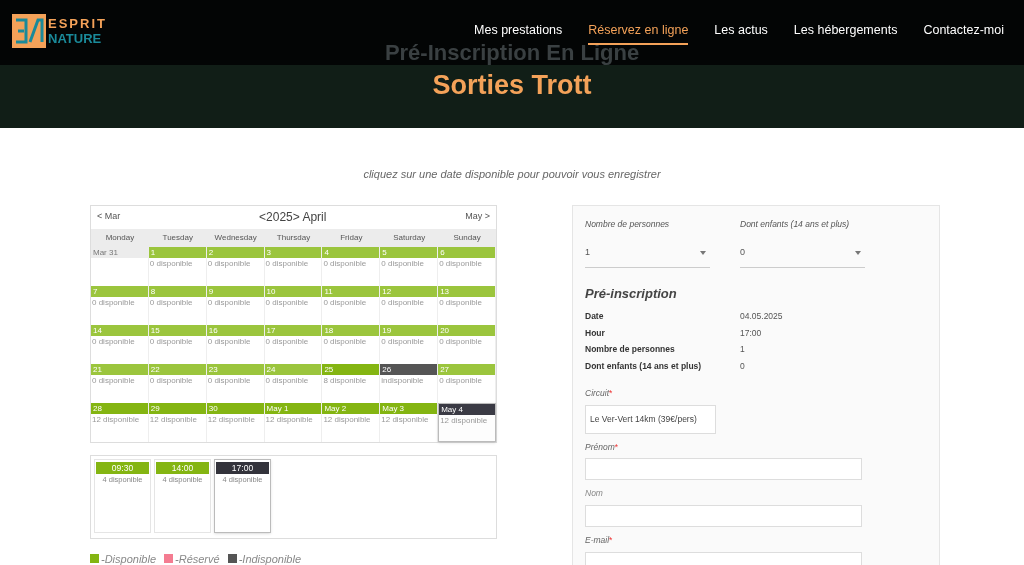  What do you see at coordinates (650, 419) in the screenshot?
I see `dropdown: Le Ver-Vert 14km (39€/pers)` at bounding box center [650, 419].